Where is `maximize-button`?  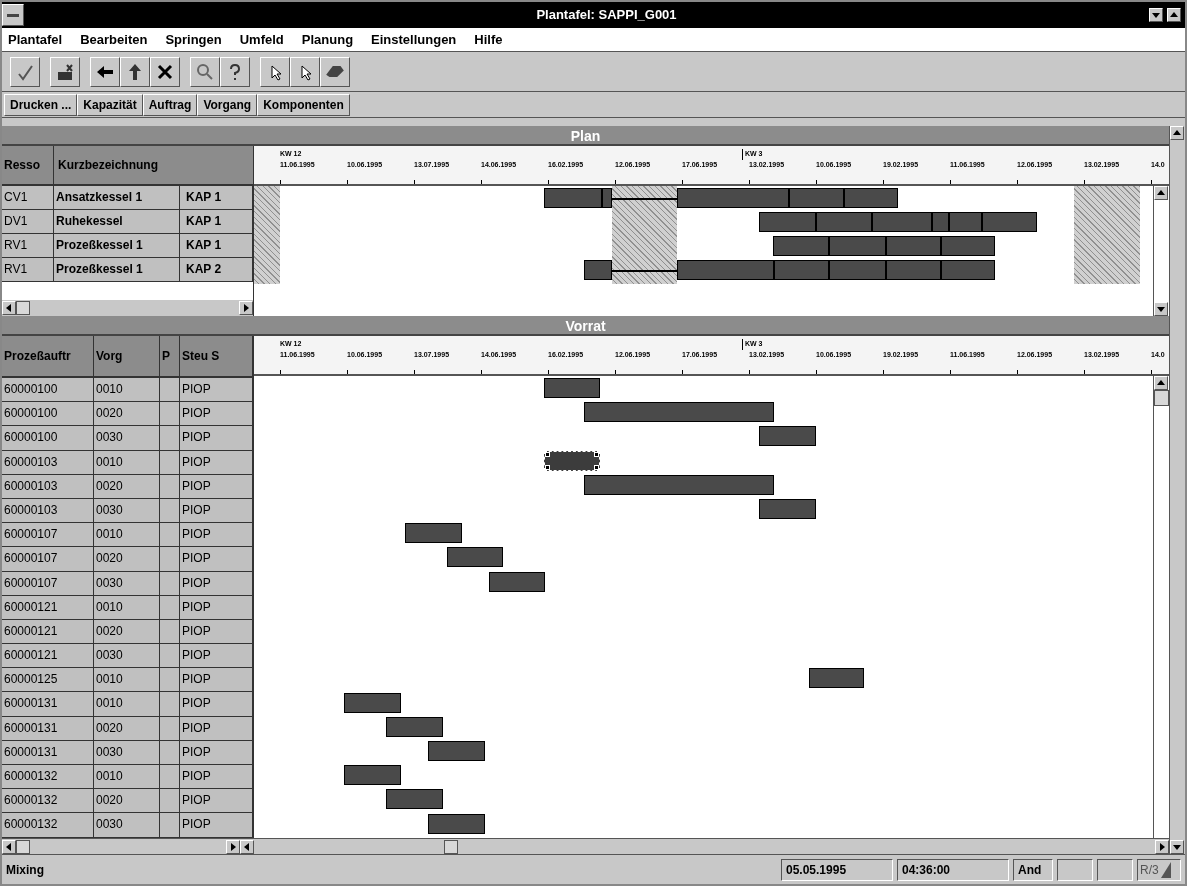 maximize-button is located at coordinates (1174, 15).